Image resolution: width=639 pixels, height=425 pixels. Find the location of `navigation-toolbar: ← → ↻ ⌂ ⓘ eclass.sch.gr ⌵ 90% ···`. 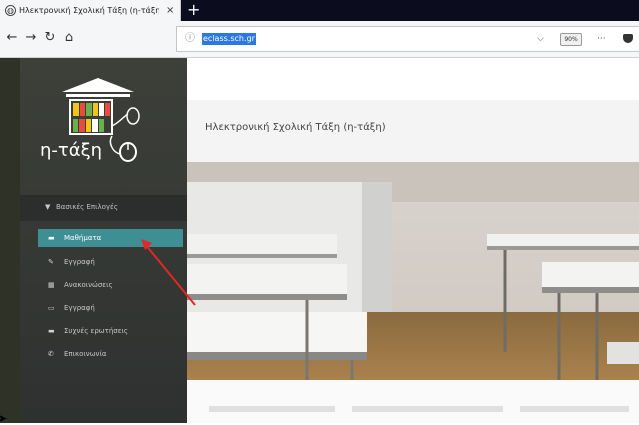

navigation-toolbar: ← → ↻ ⌂ ⓘ eclass.sch.gr ⌵ 90% ··· is located at coordinates (319, 39).